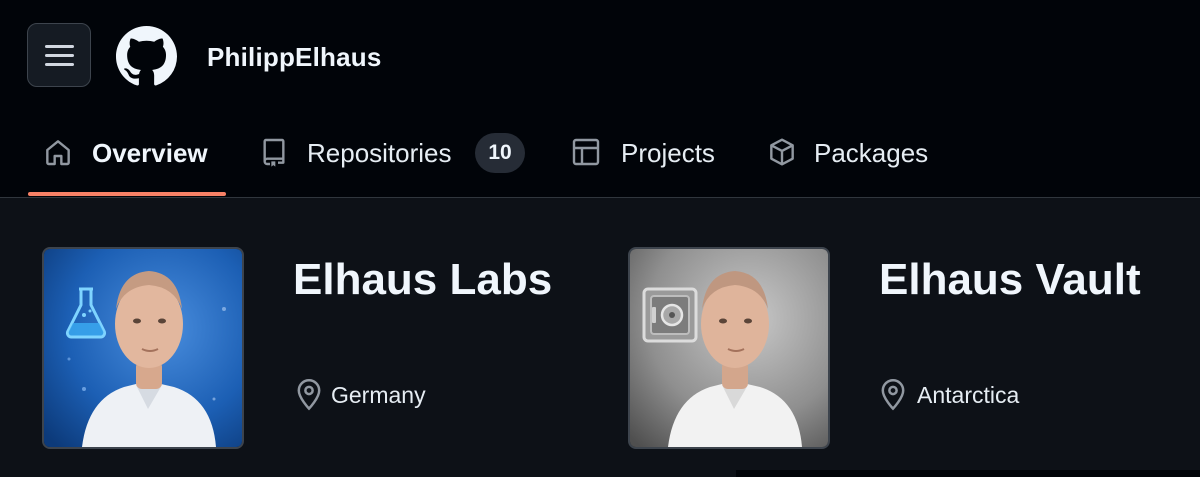 The image size is (1200, 477). Describe the element at coordinates (294, 57) in the screenshot. I see `profile-username: PhilippElhaus` at that location.